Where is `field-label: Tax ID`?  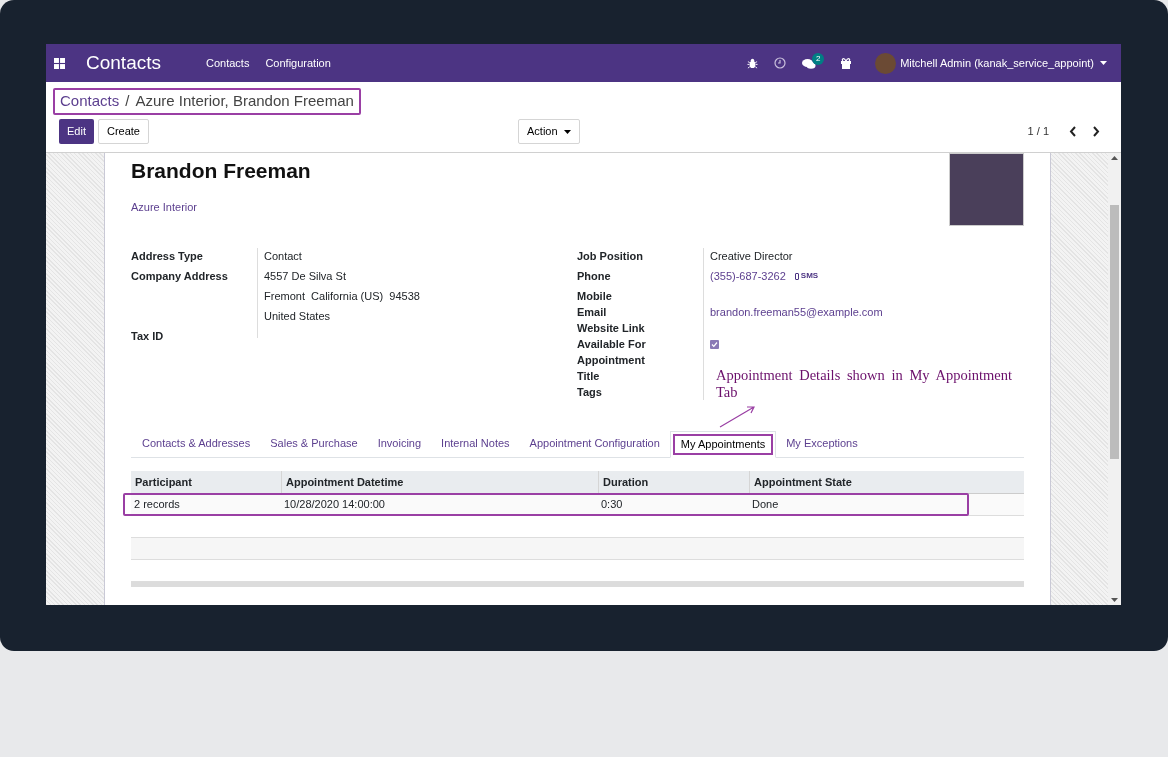 field-label: Tax ID is located at coordinates (147, 336).